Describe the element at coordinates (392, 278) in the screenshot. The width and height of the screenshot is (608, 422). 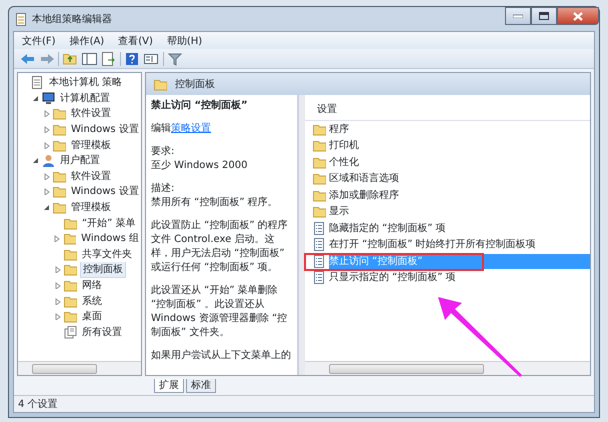
I see `list-item: 只显示指定的 “控制面板” 项` at that location.